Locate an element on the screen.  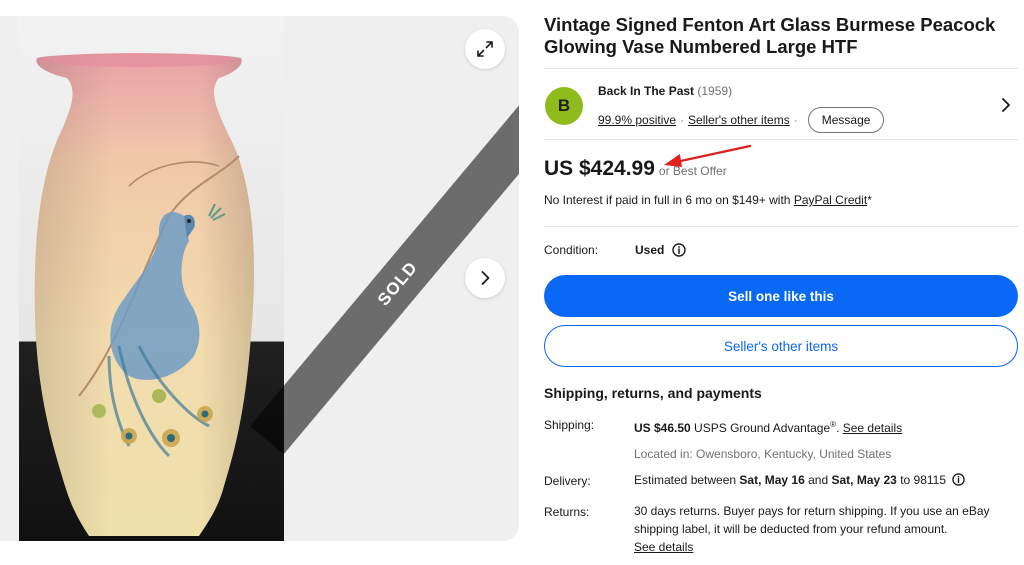
delivery-and: and is located at coordinates (818, 480).